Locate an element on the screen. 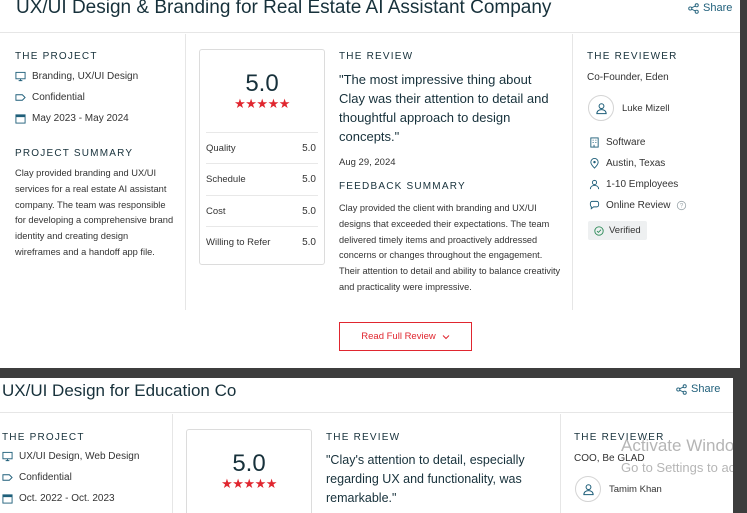 This screenshot has height=513, width=747. reviewer-company-size: 1-10 Employees is located at coordinates (633, 184).